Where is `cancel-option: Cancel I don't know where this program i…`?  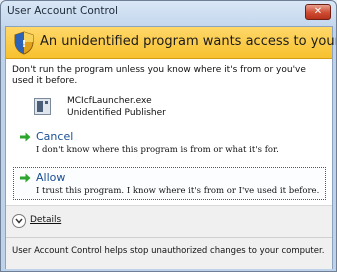 cancel-option: Cancel I don't know where this program i… is located at coordinates (170, 146).